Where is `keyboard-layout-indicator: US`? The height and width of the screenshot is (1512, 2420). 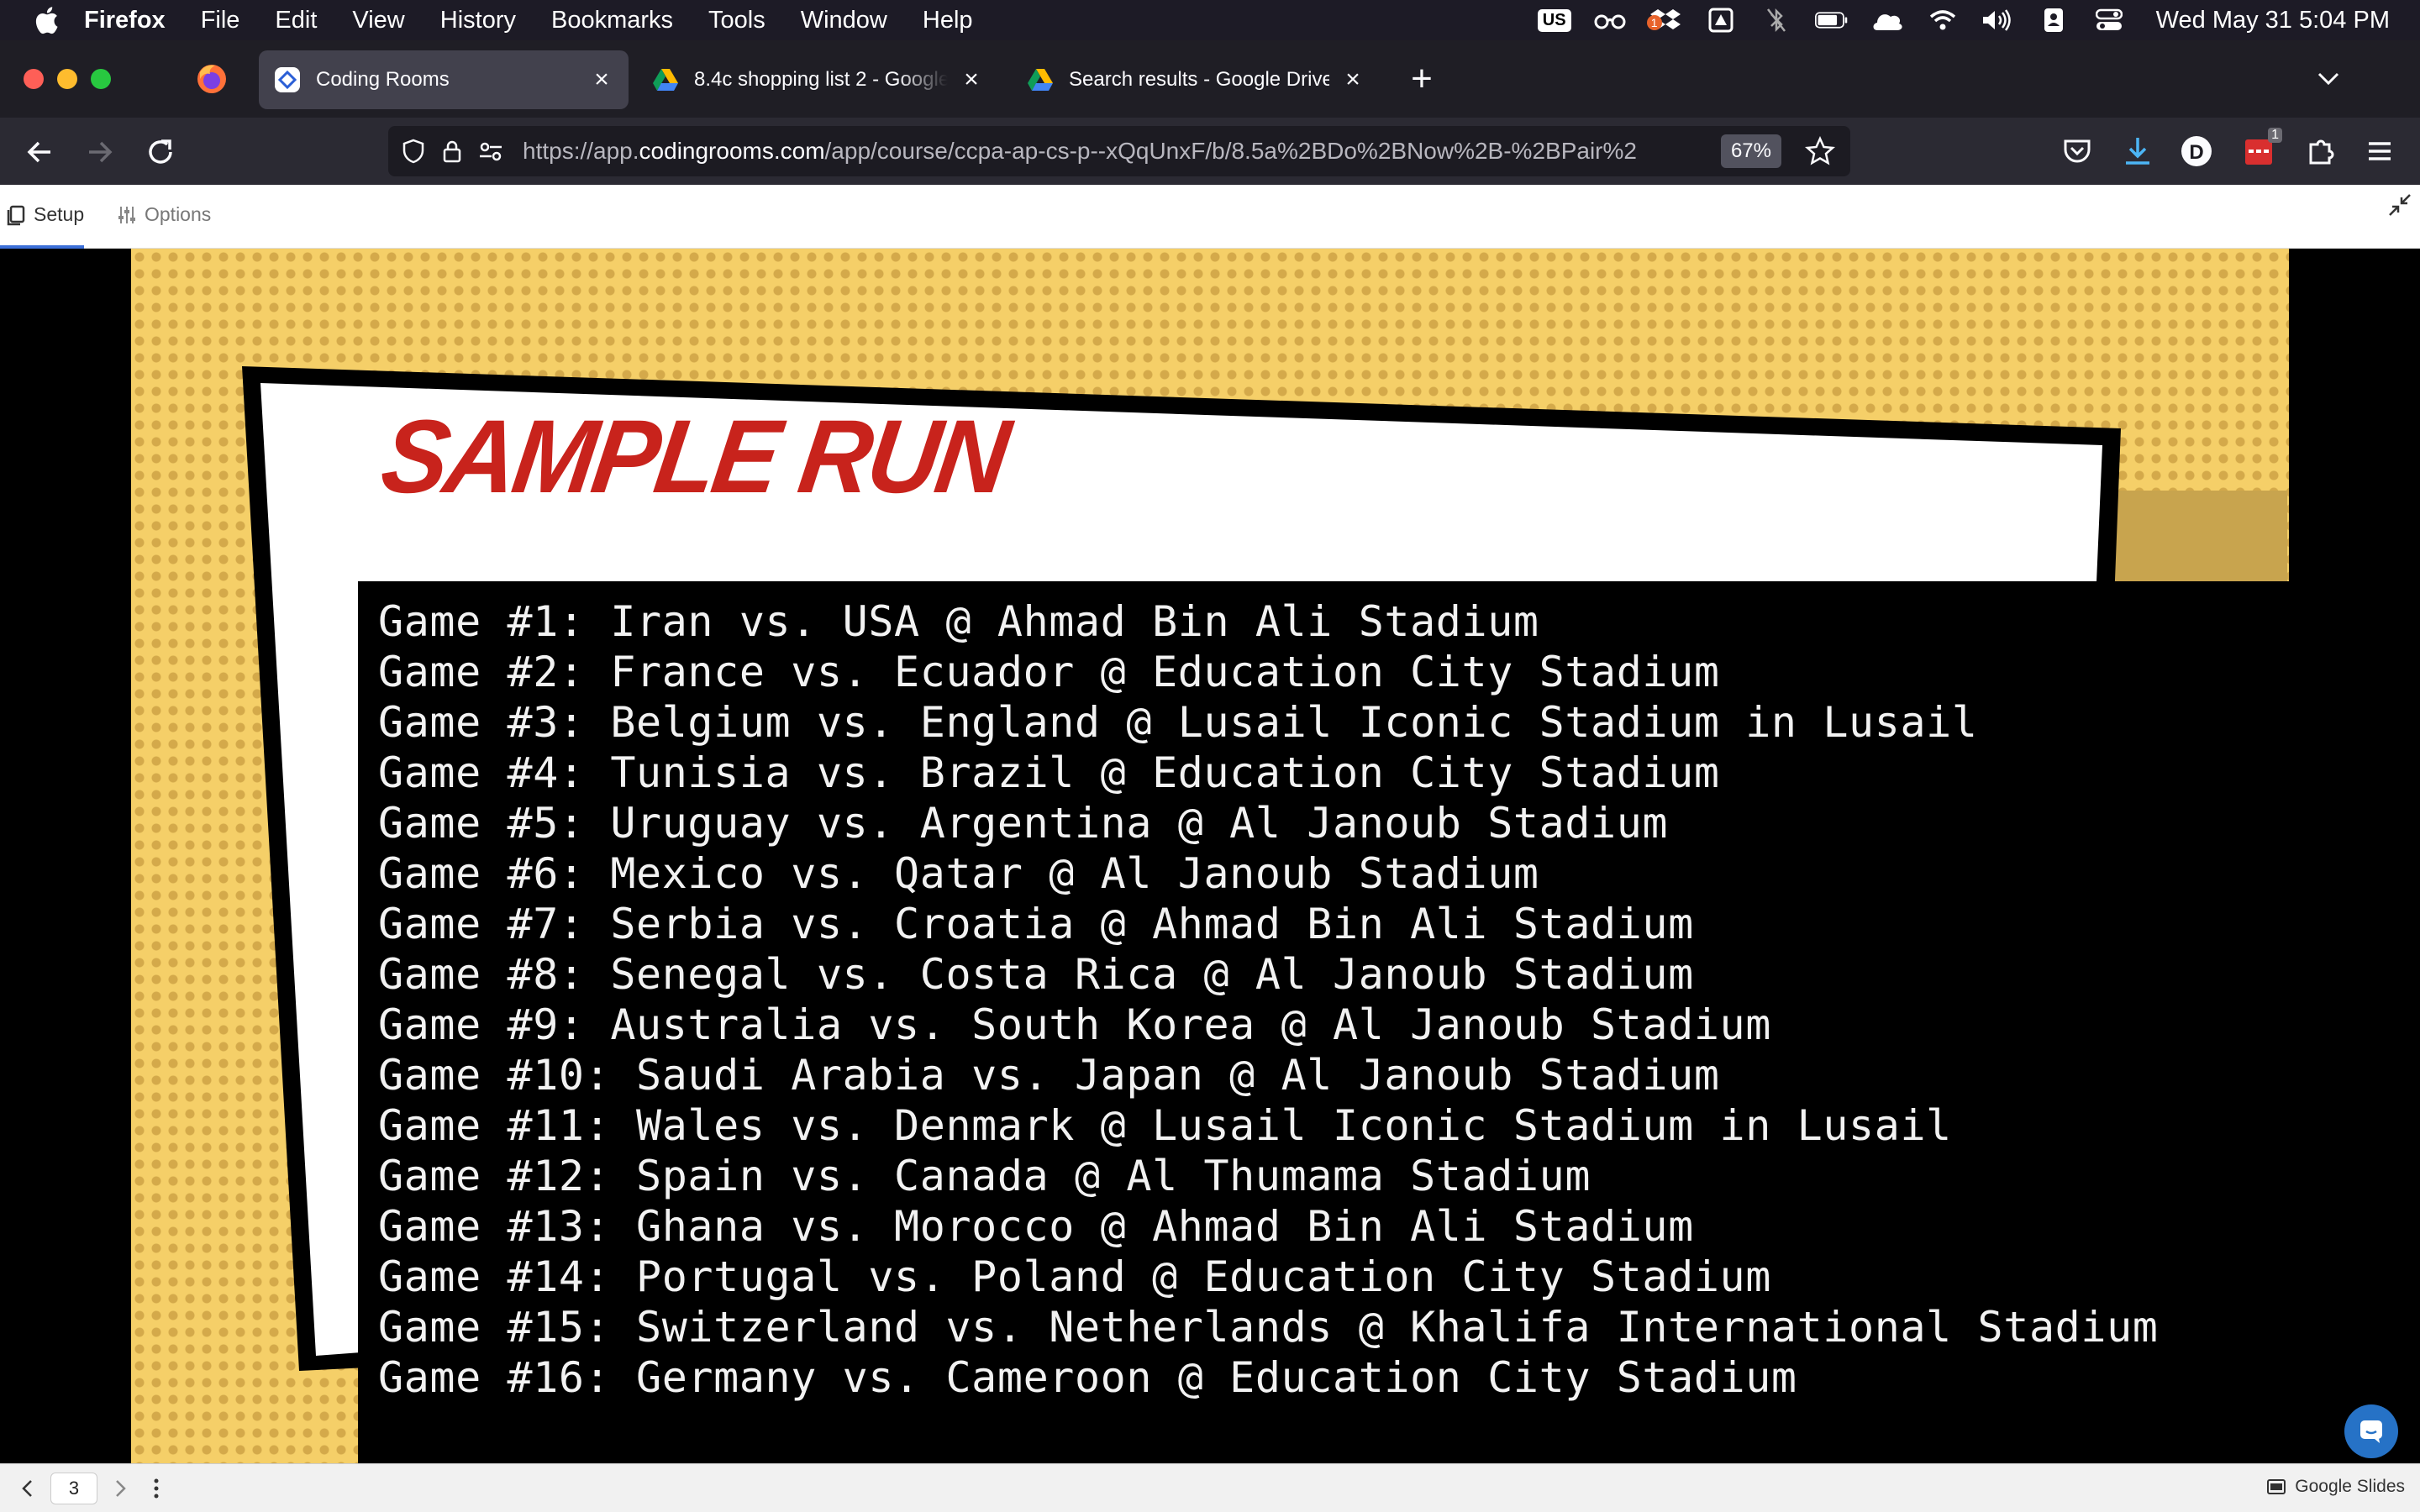 keyboard-layout-indicator: US is located at coordinates (1554, 20).